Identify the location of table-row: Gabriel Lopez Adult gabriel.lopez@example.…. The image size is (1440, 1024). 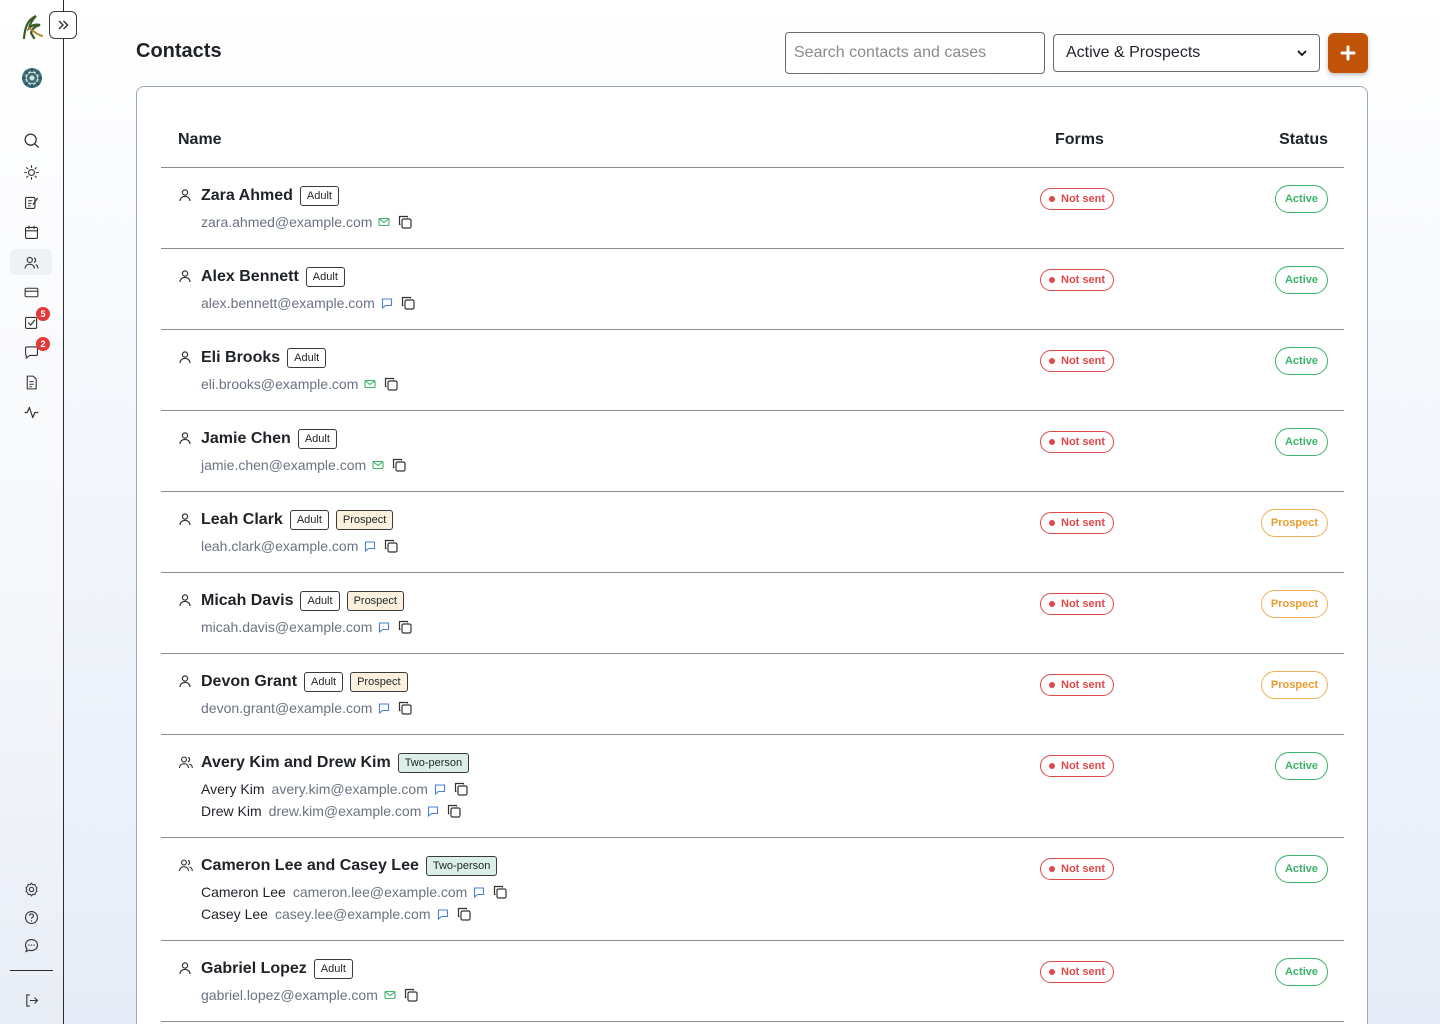
(752, 981).